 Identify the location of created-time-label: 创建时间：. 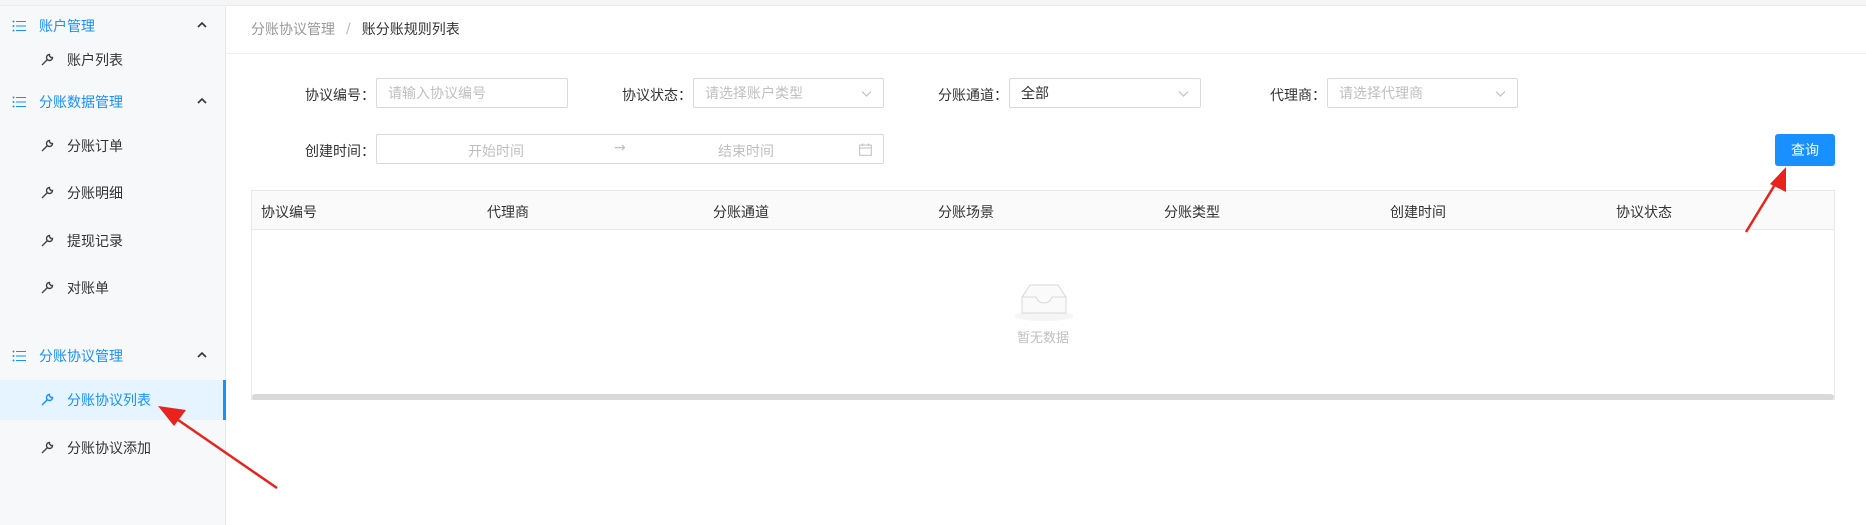
(340, 152).